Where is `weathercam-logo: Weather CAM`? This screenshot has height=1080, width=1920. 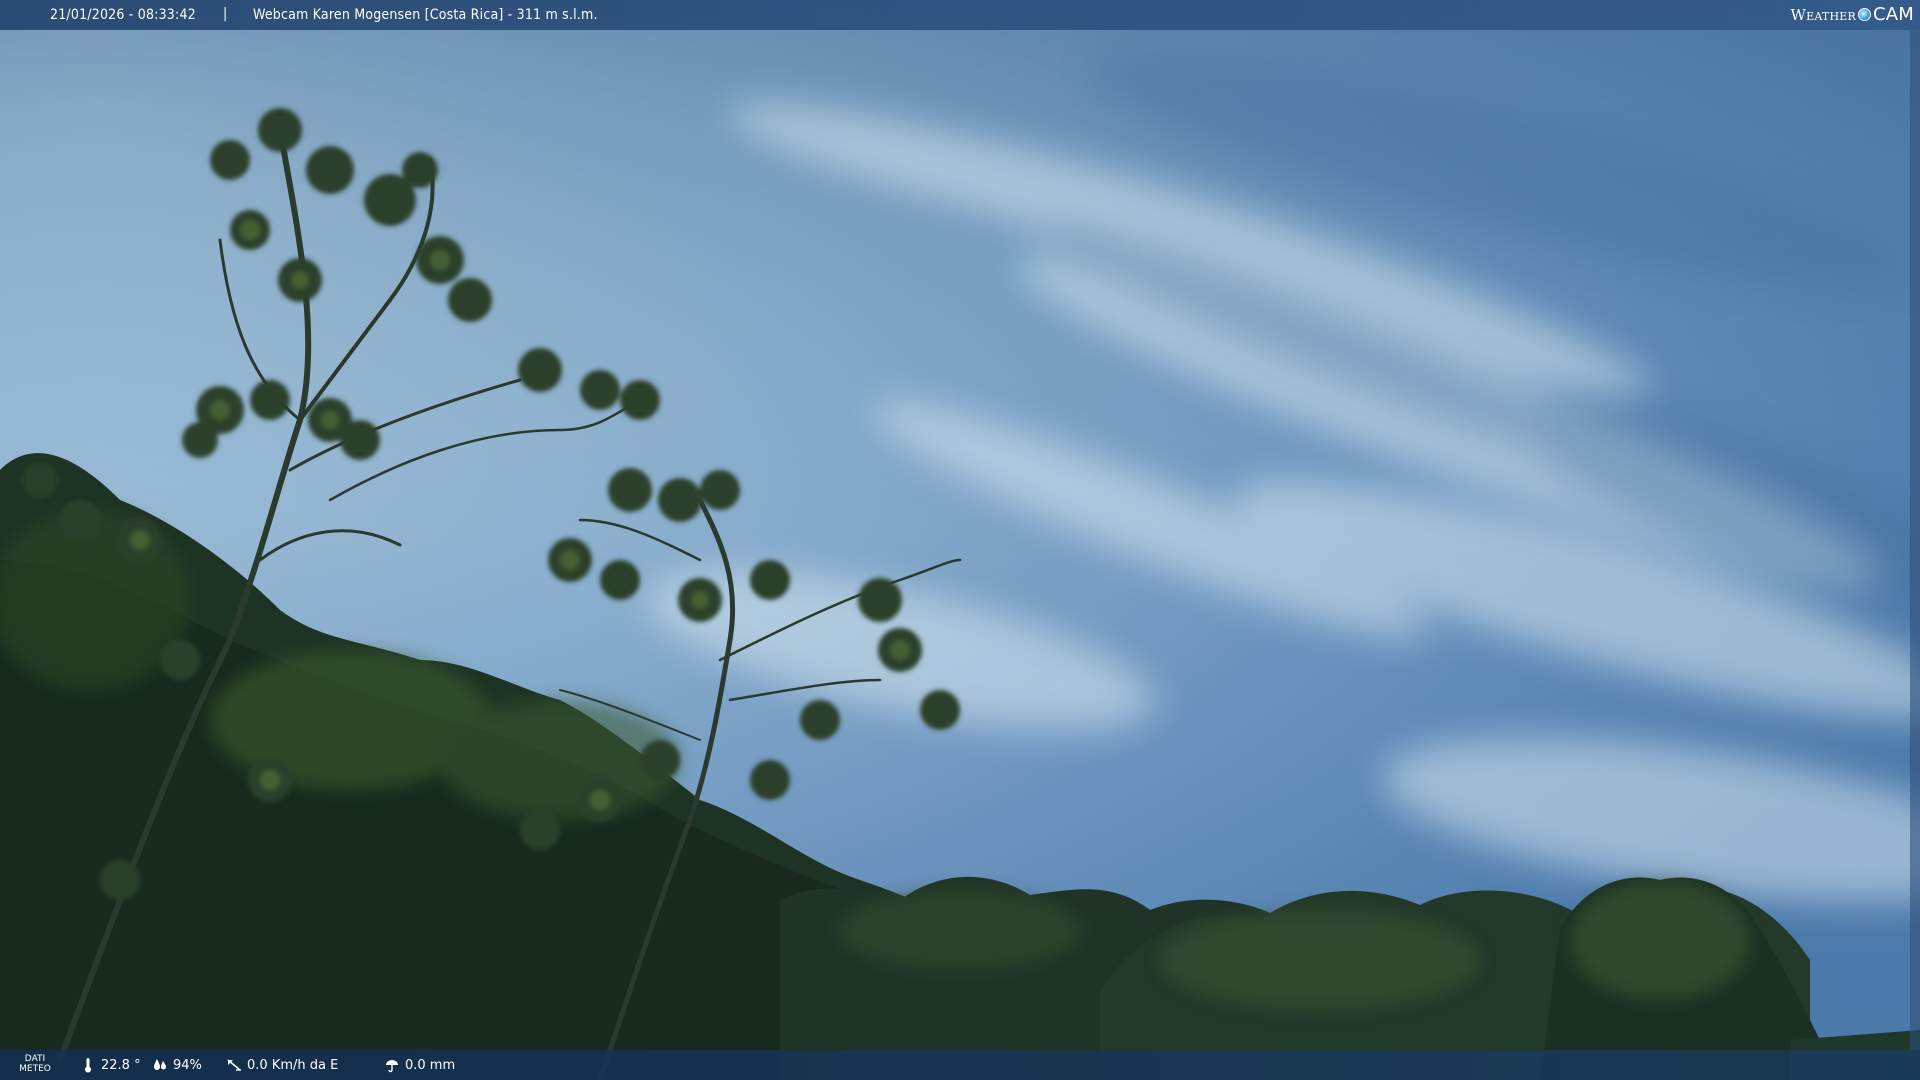 weathercam-logo: Weather CAM is located at coordinates (1852, 14).